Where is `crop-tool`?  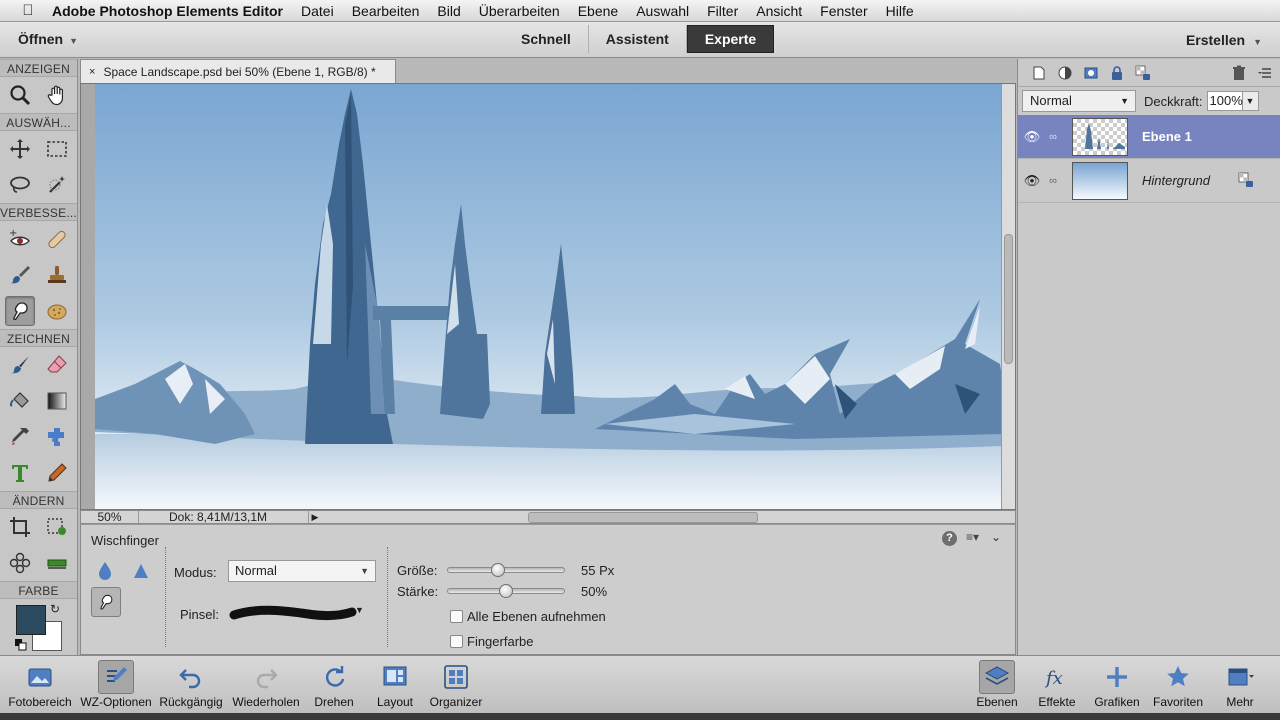
crop-tool is located at coordinates (20, 527).